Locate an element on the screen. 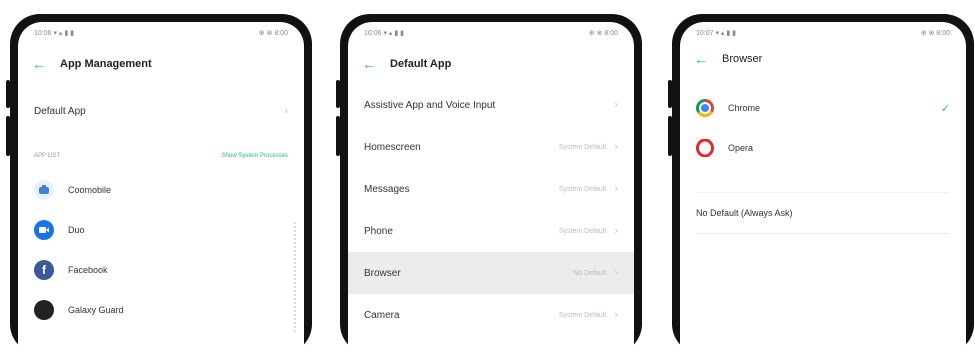  app-name: Duo is located at coordinates (76, 230).